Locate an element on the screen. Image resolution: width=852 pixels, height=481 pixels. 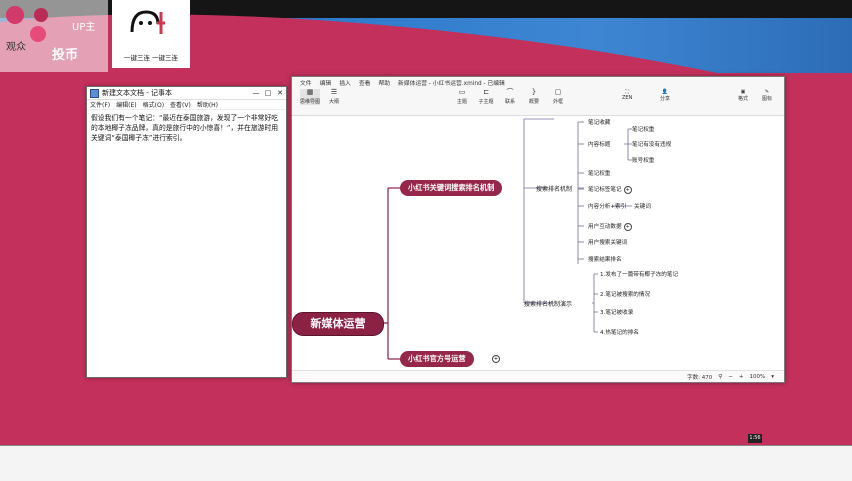
subtopic: 搜索排名机制演示 is located at coordinates (548, 303).